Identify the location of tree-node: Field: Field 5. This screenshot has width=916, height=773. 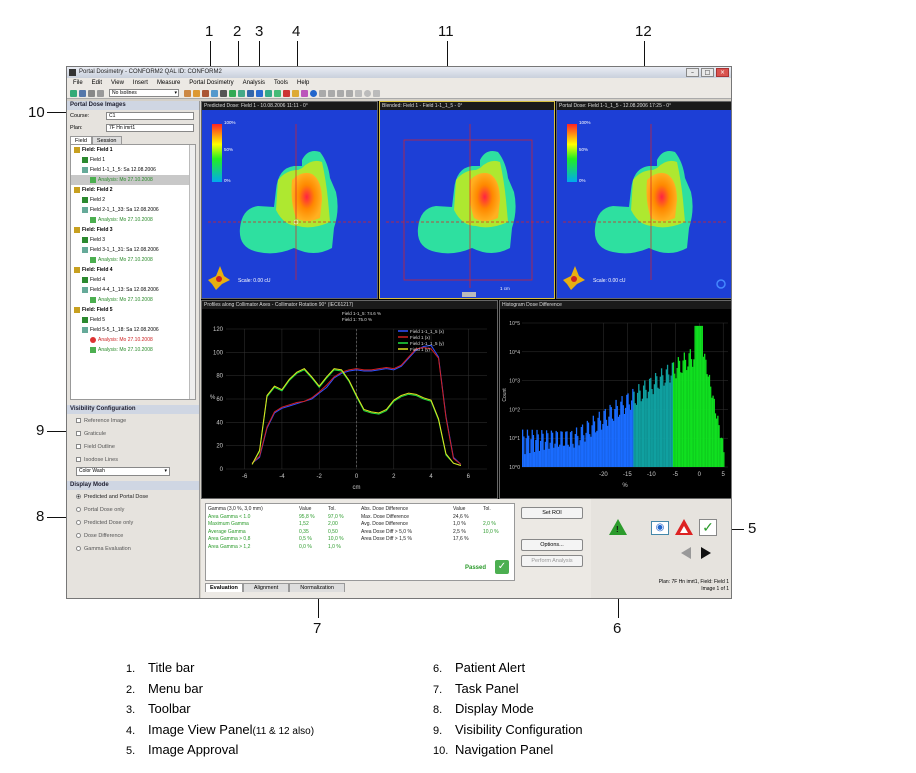
(133, 310).